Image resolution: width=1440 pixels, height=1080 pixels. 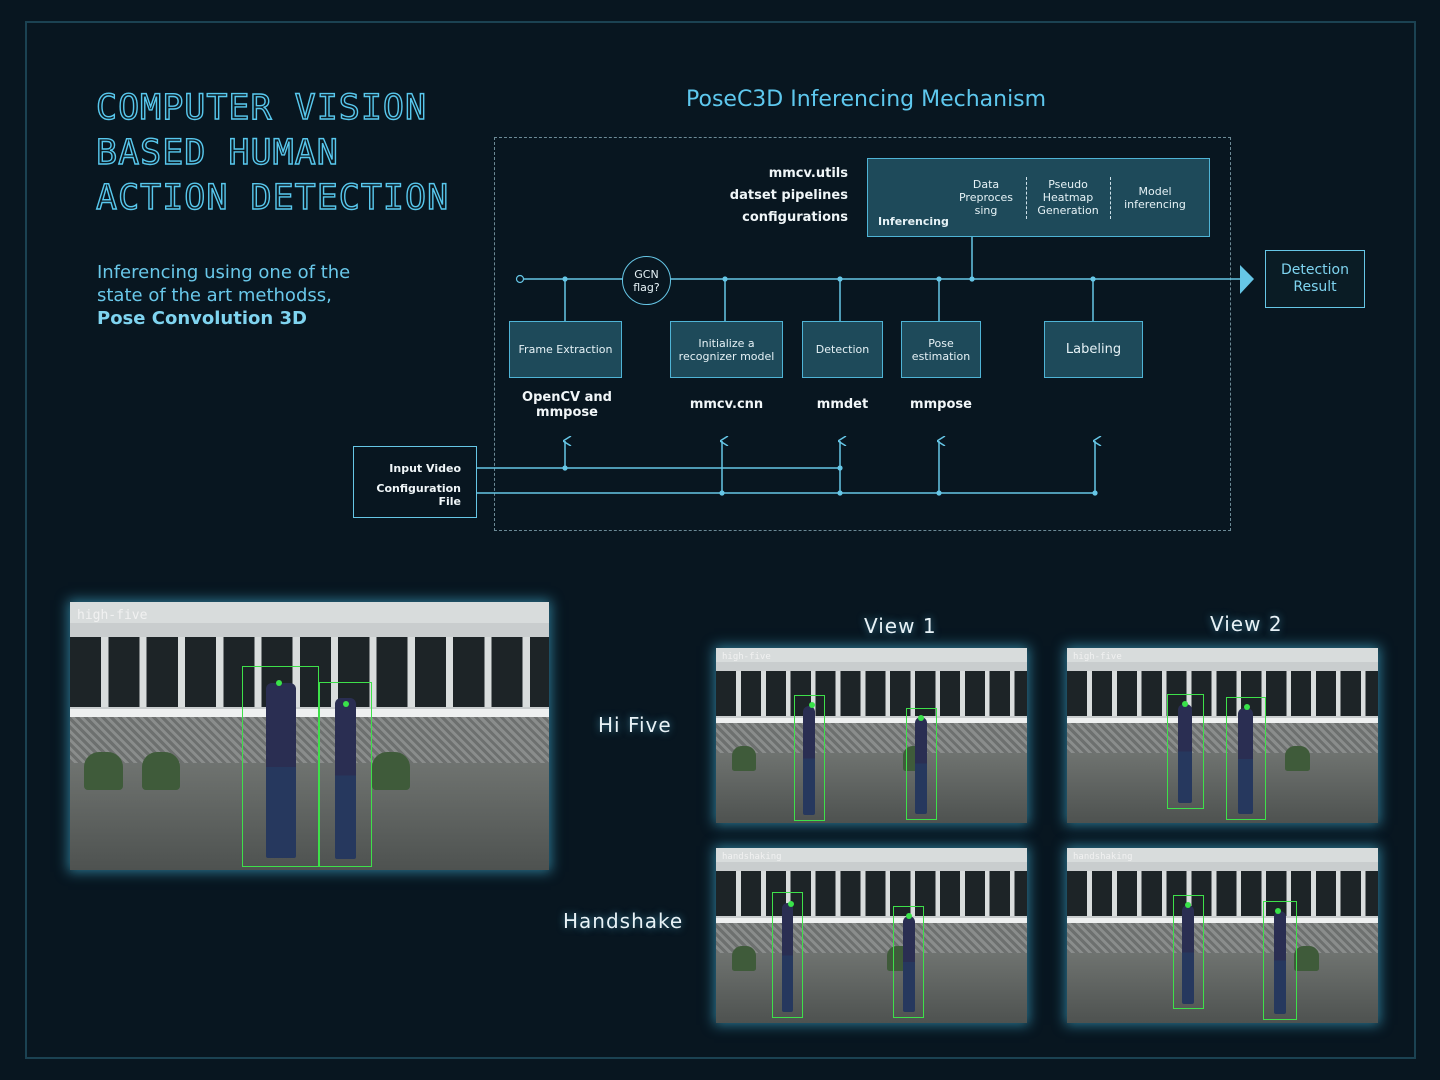 What do you see at coordinates (941, 404) in the screenshot?
I see `lib-mmpose: mmpose` at bounding box center [941, 404].